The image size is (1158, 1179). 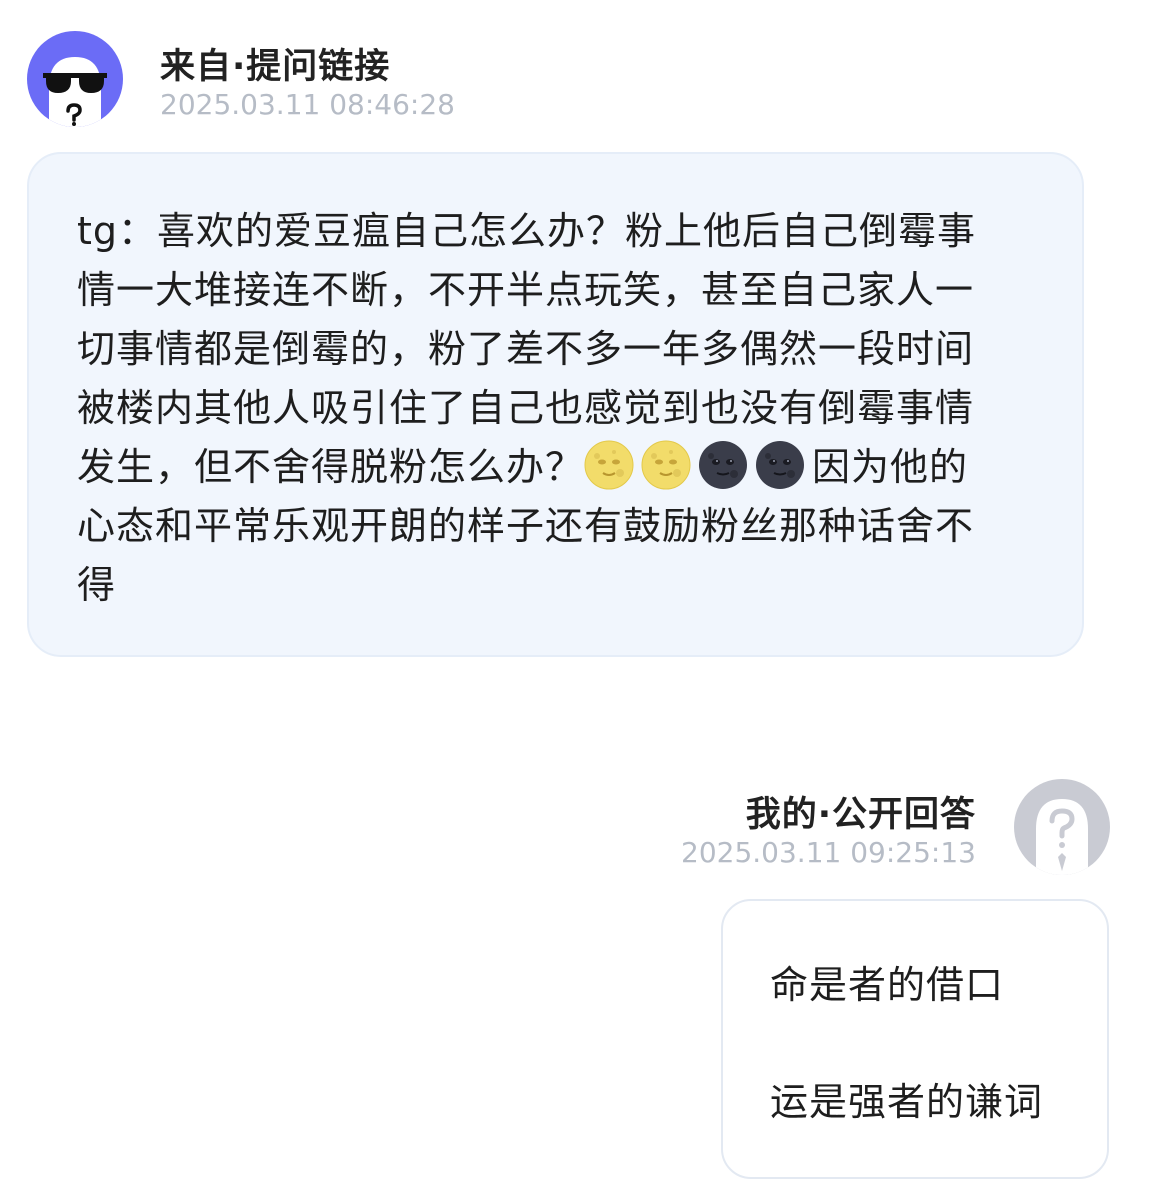 I want to click on anonymous-question-icon, so click(x=1062, y=827).